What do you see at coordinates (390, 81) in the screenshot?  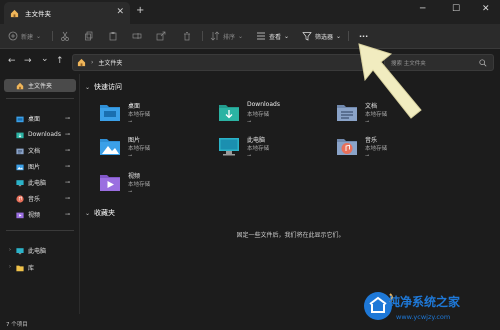 I see `annotation-arrow-icon` at bounding box center [390, 81].